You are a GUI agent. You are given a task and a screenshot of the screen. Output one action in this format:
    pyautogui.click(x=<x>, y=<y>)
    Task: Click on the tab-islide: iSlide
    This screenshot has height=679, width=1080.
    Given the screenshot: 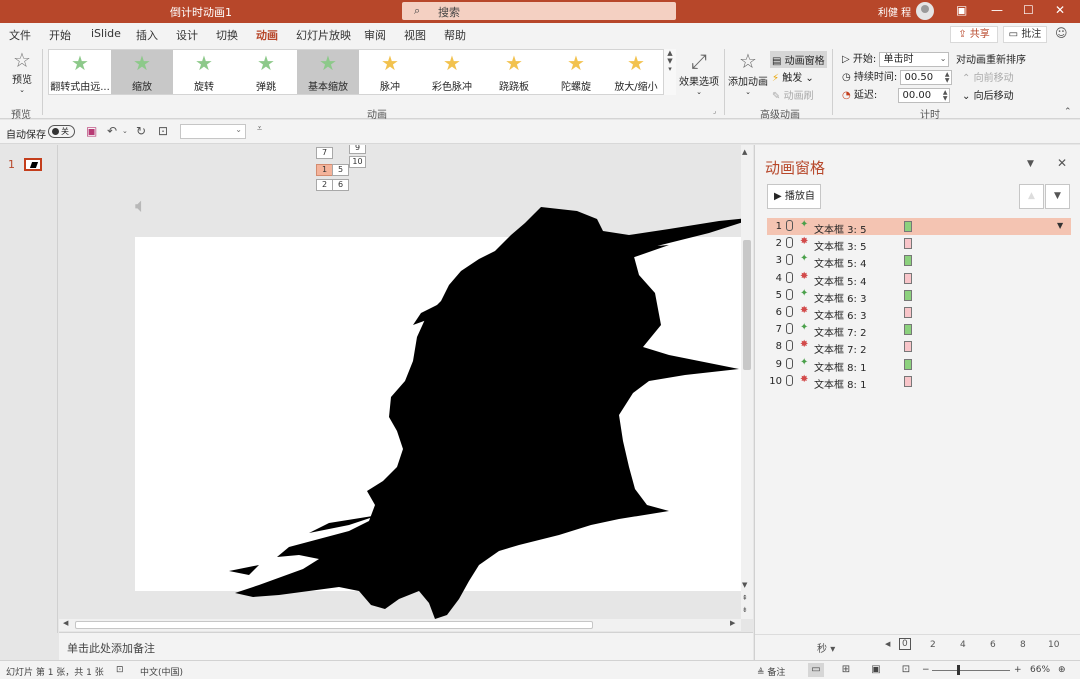 What is the action you would take?
    pyautogui.click(x=106, y=33)
    